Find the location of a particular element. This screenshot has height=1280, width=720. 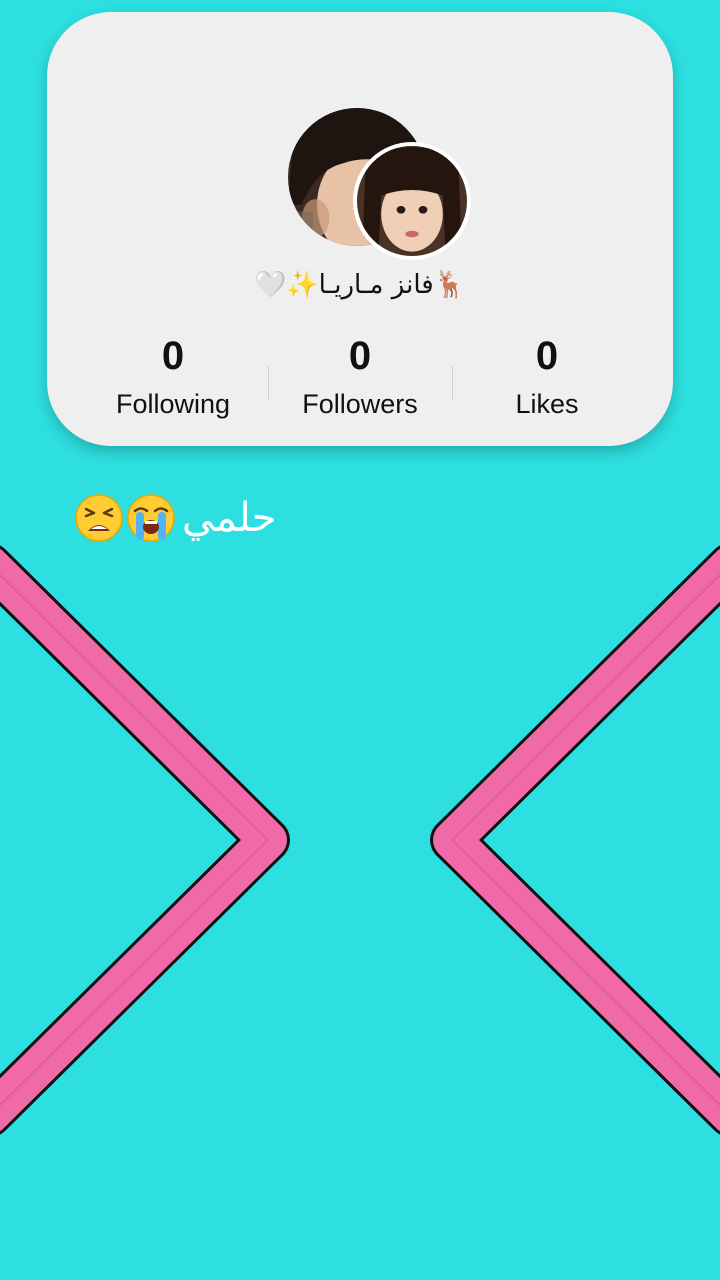

stat-followers-count: 0 is located at coordinates (360, 356).